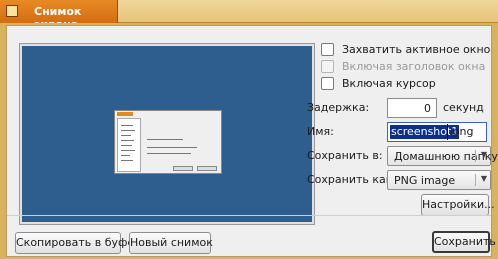 Image resolution: width=498 pixels, height=259 pixels. Describe the element at coordinates (249, 15) in the screenshot. I see `taskbar: Снимок экрана` at that location.